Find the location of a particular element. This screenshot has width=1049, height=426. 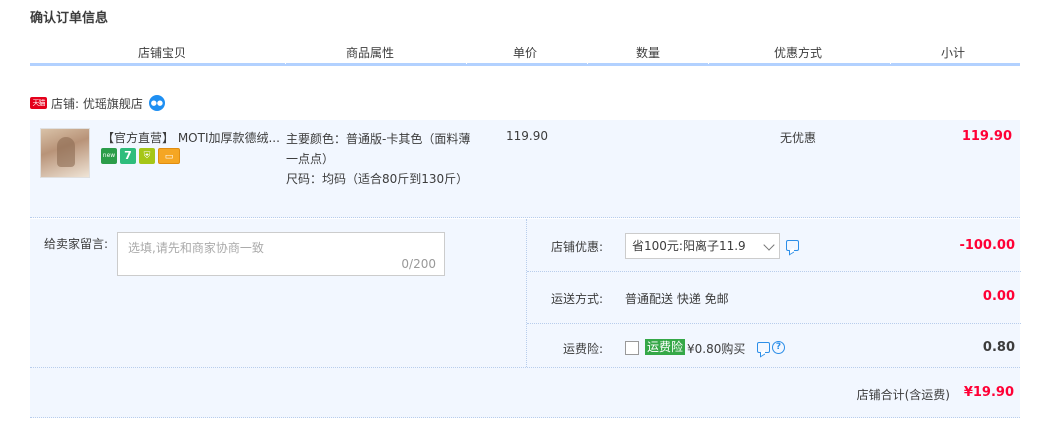

shop-discount-row: 店铺优惠: 省100元:阳离子11.9 -100.00 is located at coordinates (774, 245).